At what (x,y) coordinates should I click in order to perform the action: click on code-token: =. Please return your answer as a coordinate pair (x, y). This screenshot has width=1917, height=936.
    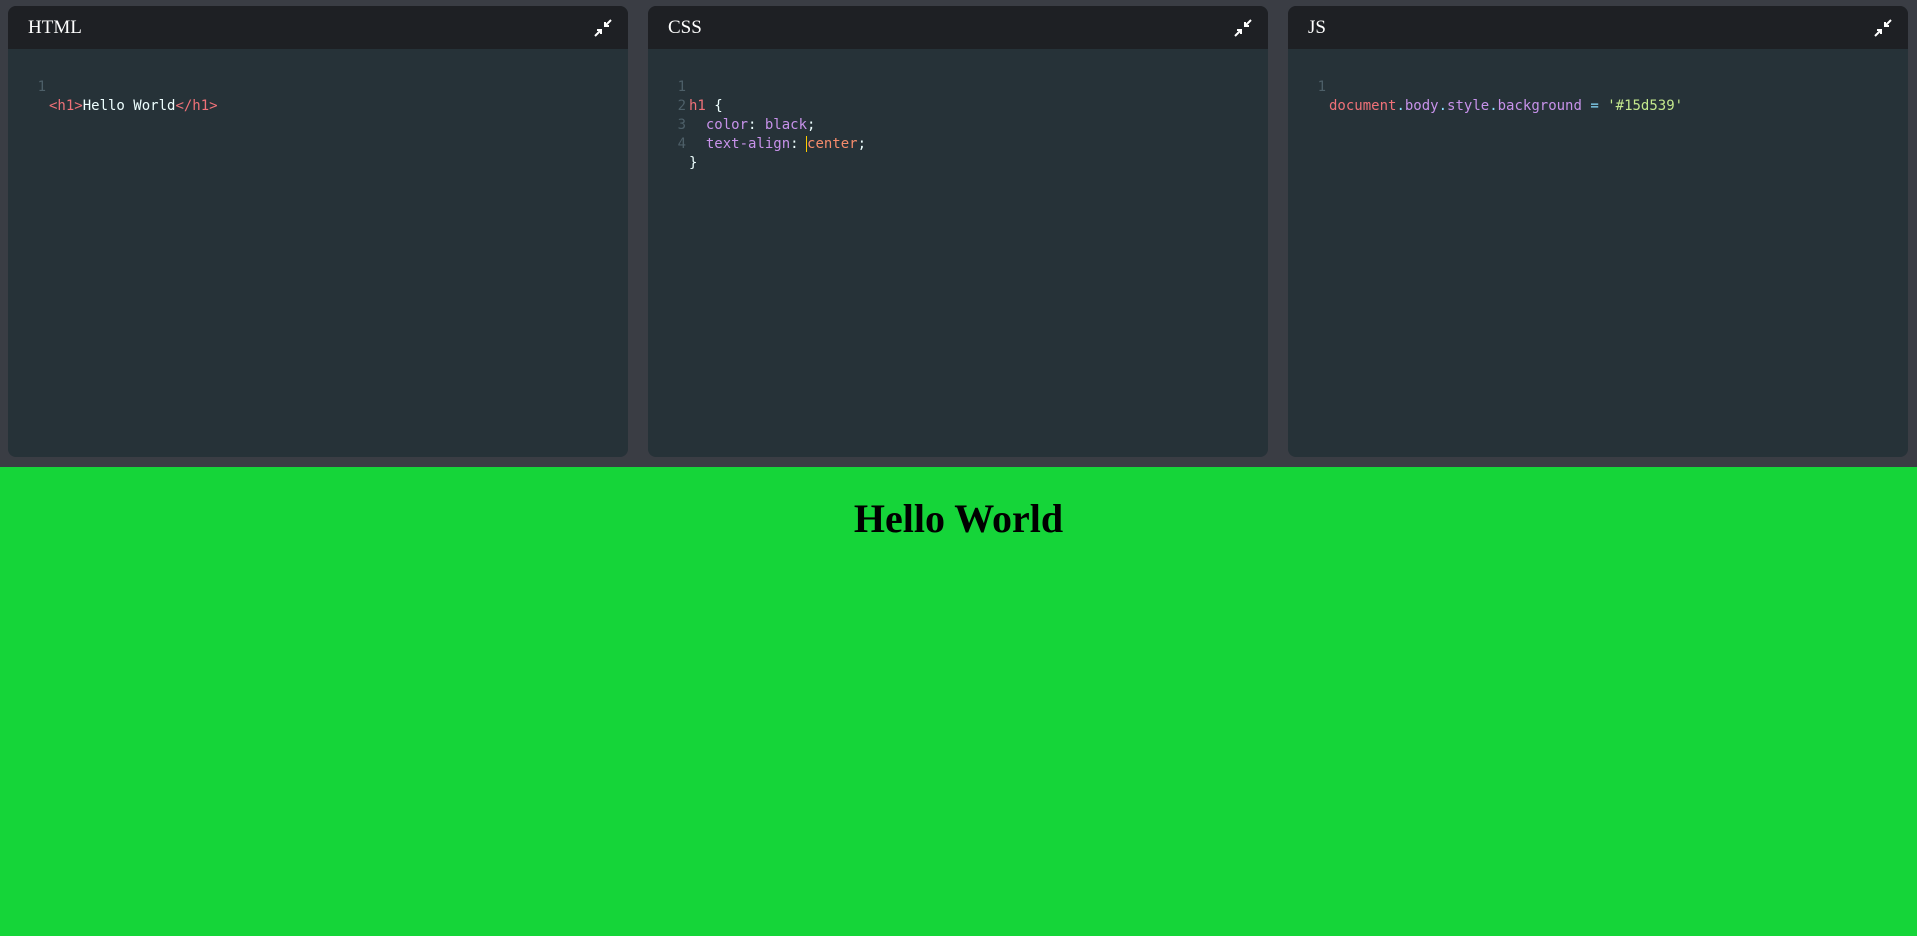
    Looking at the image, I should click on (1594, 106).